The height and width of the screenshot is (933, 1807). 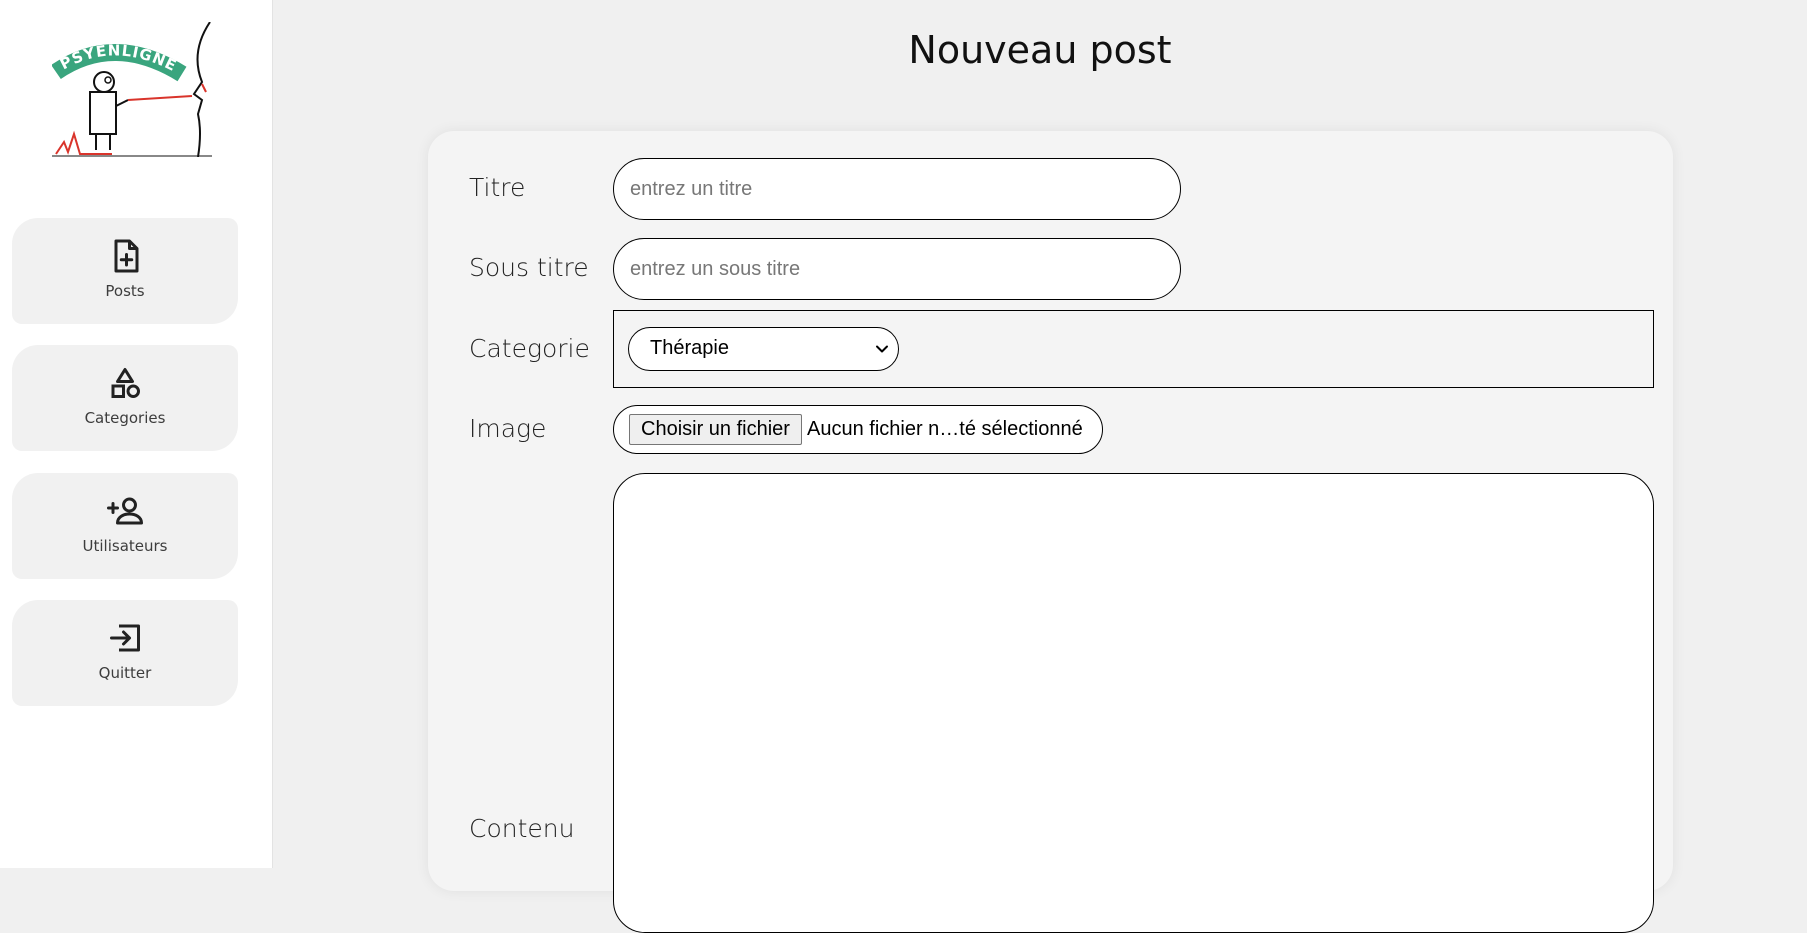 What do you see at coordinates (522, 828) in the screenshot?
I see `content-label: Contenu` at bounding box center [522, 828].